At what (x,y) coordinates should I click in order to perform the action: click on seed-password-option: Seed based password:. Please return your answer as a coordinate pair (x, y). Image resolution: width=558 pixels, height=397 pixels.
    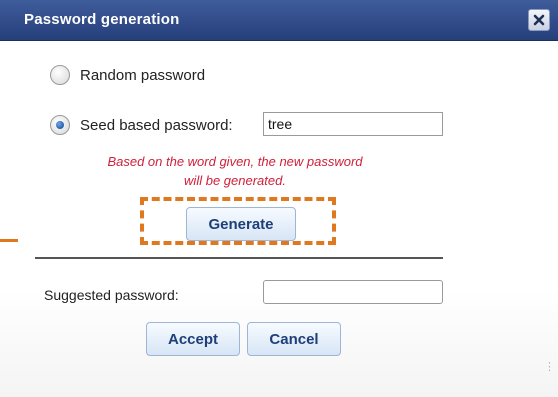
    Looking at the image, I should click on (141, 125).